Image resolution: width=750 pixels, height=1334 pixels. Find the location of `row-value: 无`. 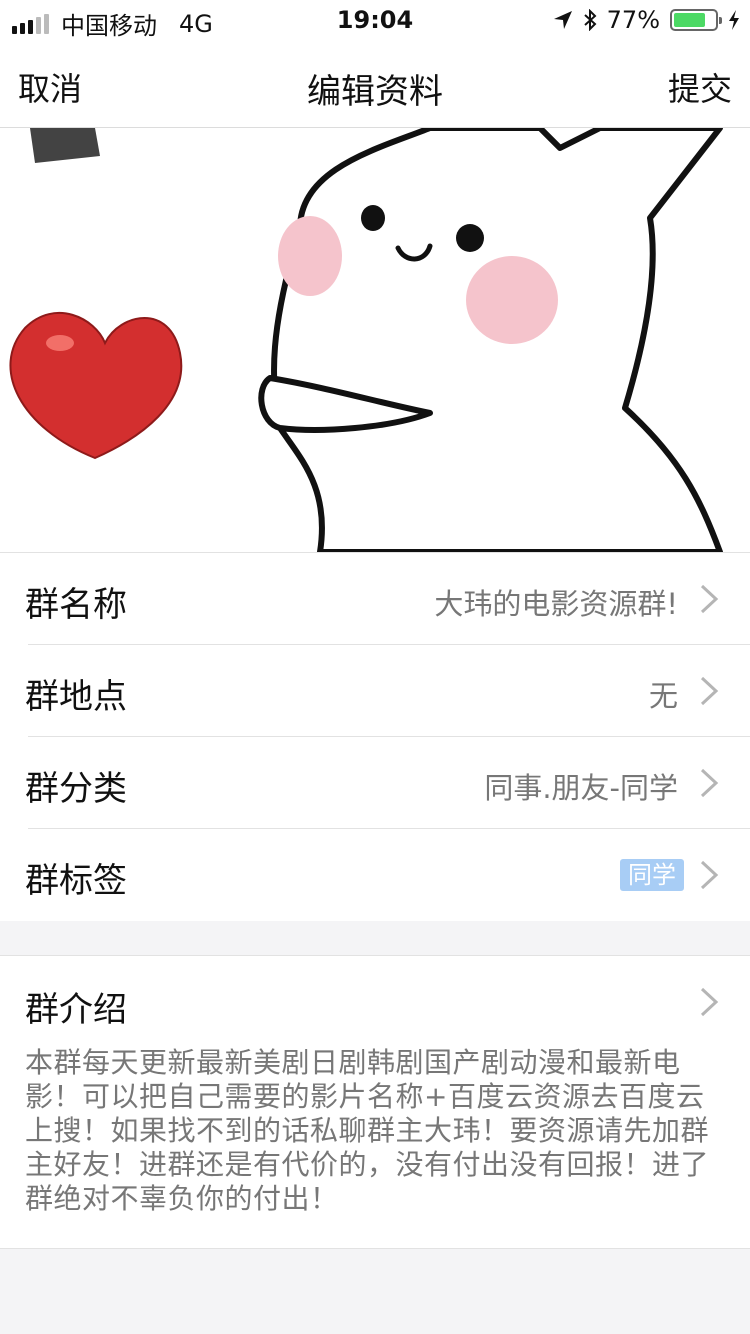

row-value: 无 is located at coordinates (663, 696).